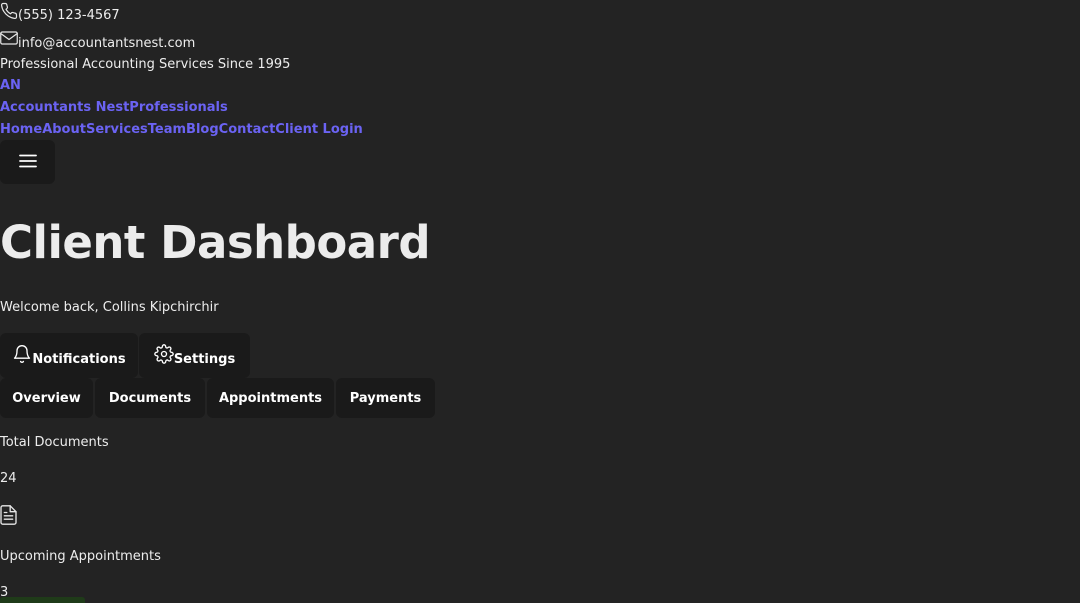  What do you see at coordinates (204, 359) in the screenshot?
I see `settings-label: Settings` at bounding box center [204, 359].